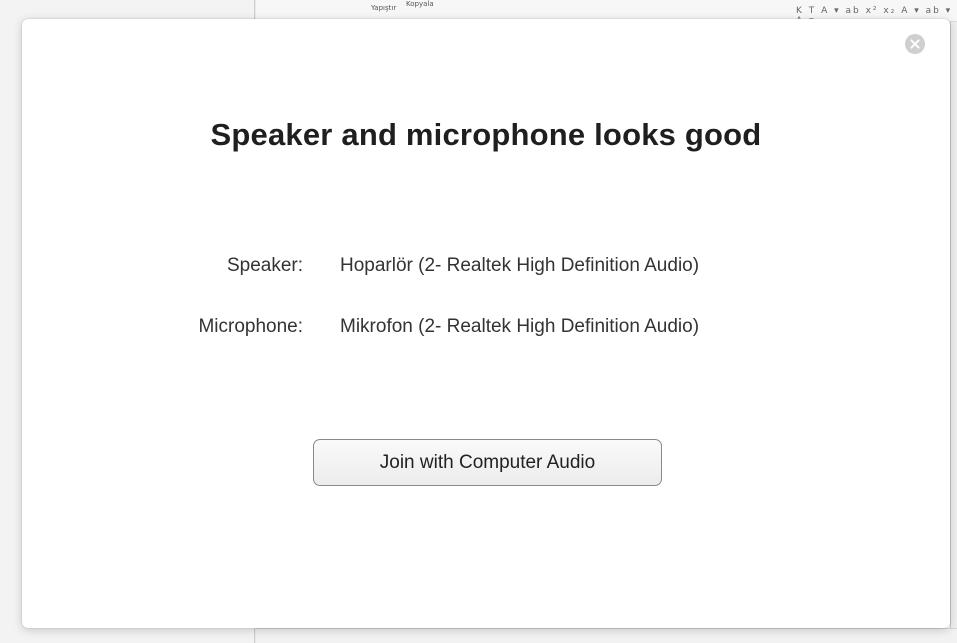 This screenshot has width=957, height=643. I want to click on speaker-label: Speaker:, so click(264, 265).